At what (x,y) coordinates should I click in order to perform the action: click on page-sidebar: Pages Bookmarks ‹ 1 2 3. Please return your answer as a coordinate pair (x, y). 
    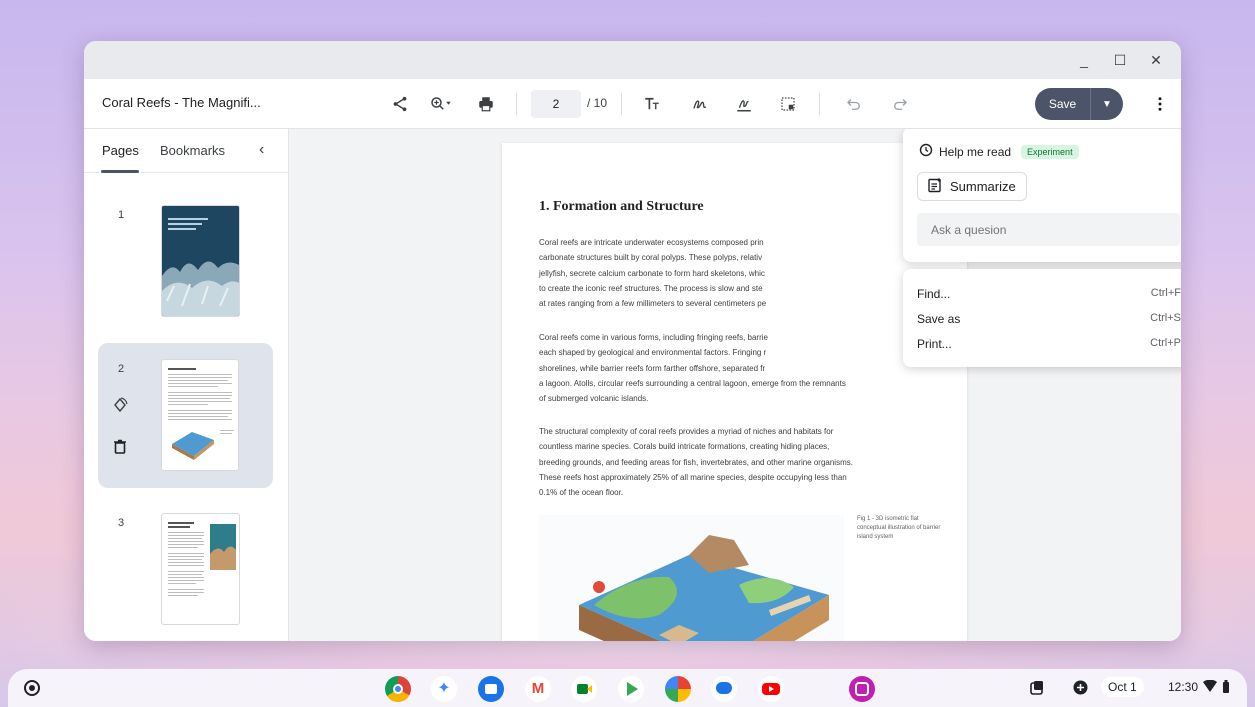
    Looking at the image, I should click on (186, 385).